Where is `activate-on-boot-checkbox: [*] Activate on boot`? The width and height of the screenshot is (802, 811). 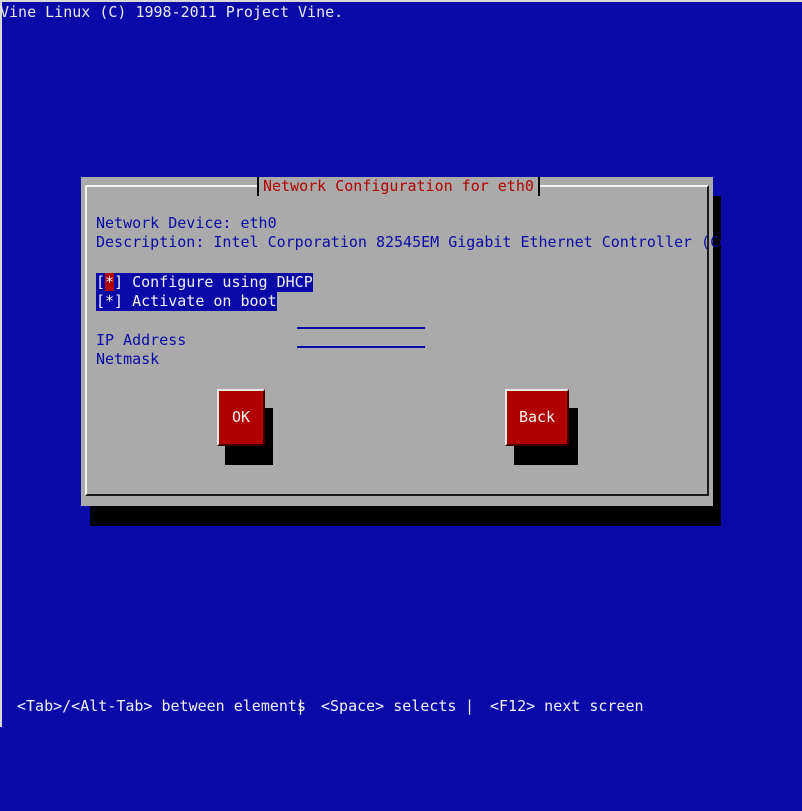
activate-on-boot-checkbox: [*] Activate on boot is located at coordinates (186, 301).